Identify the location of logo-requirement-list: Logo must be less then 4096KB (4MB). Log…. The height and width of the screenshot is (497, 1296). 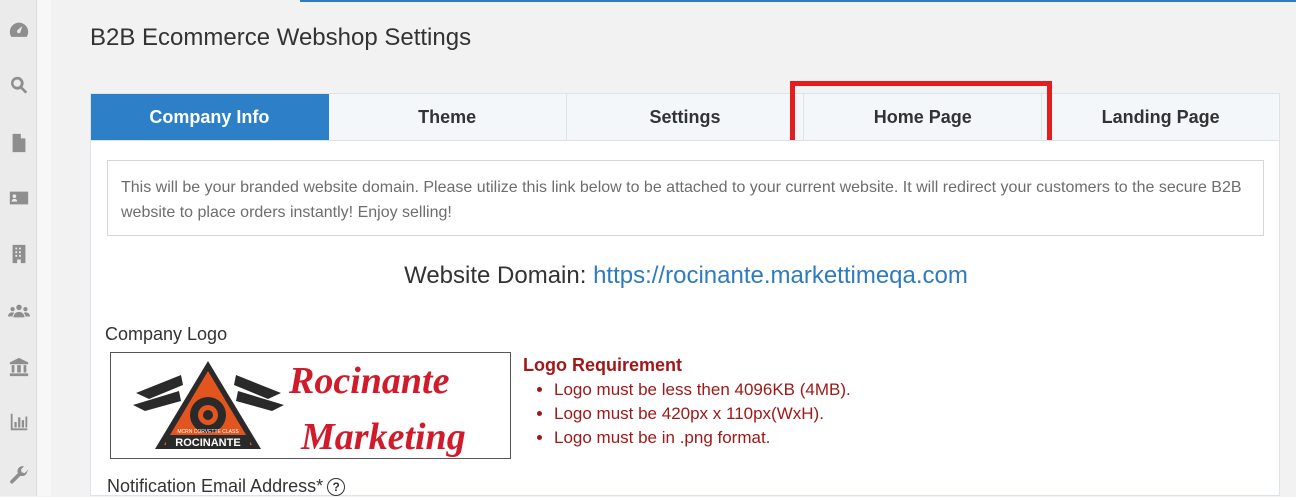
(687, 414).